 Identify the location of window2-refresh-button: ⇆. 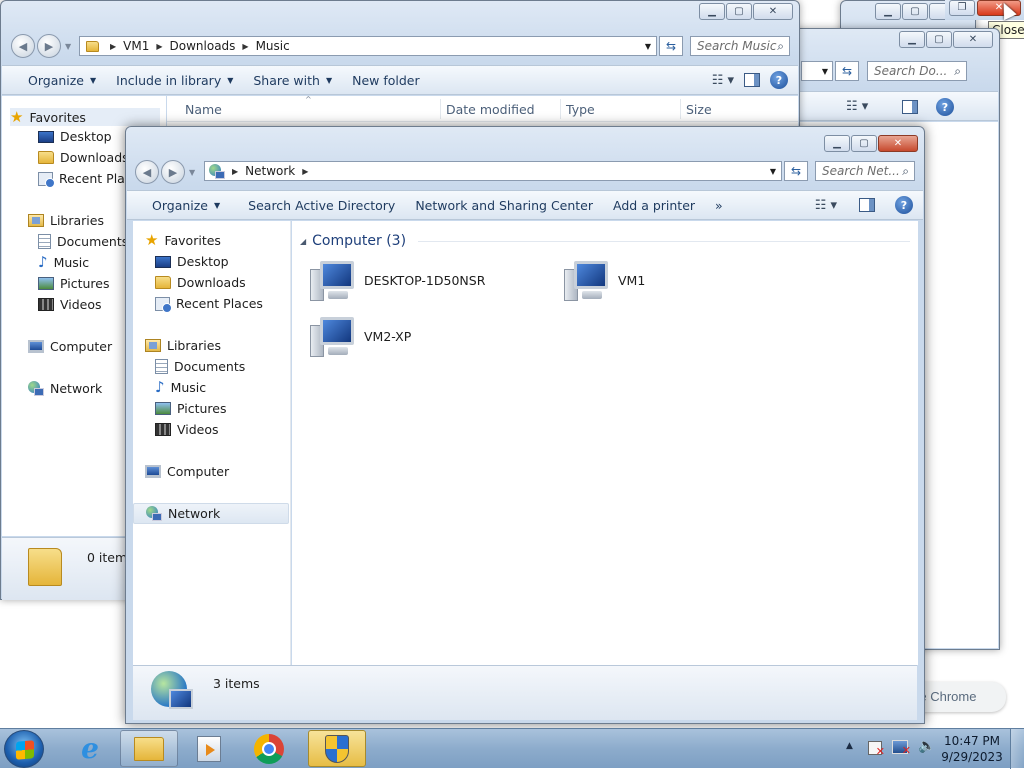
(847, 71).